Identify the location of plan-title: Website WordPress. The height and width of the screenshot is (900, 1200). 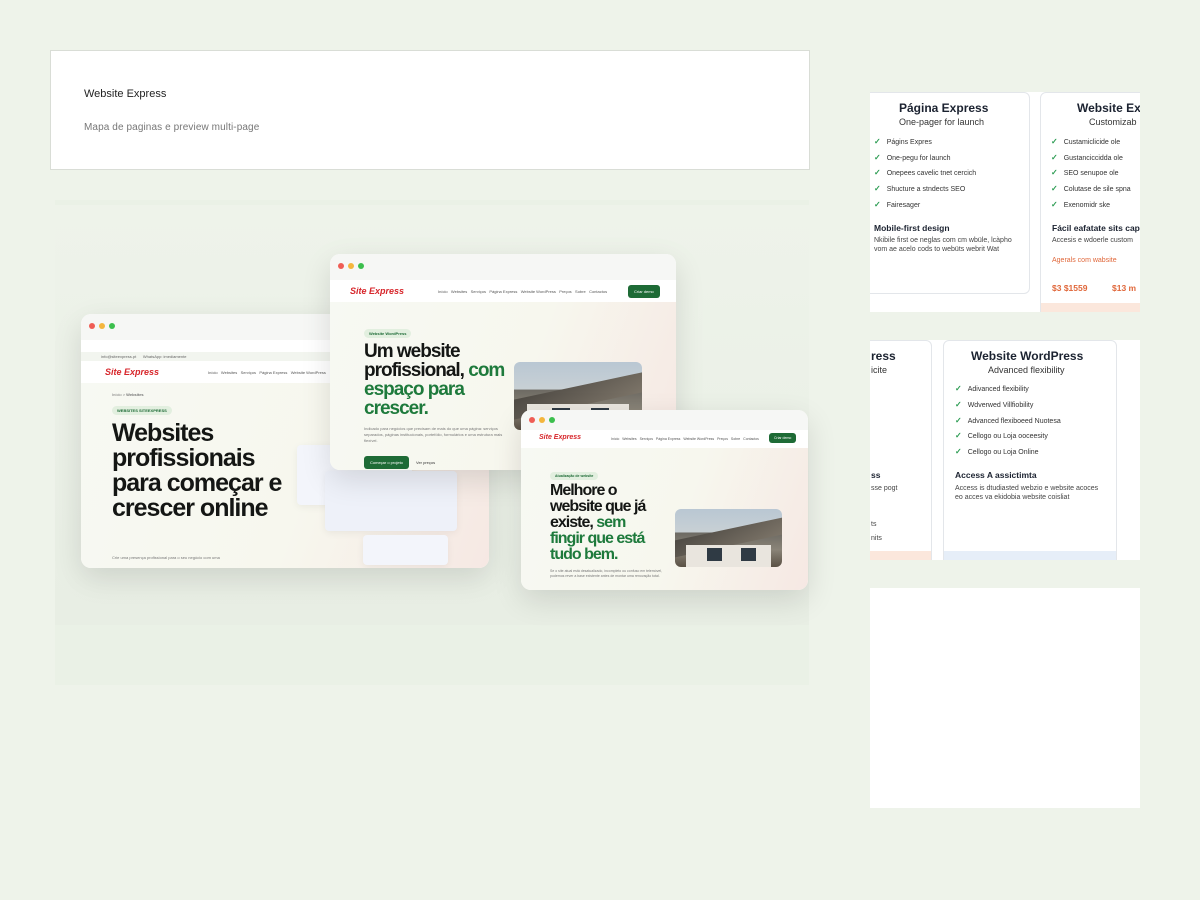
(1027, 356).